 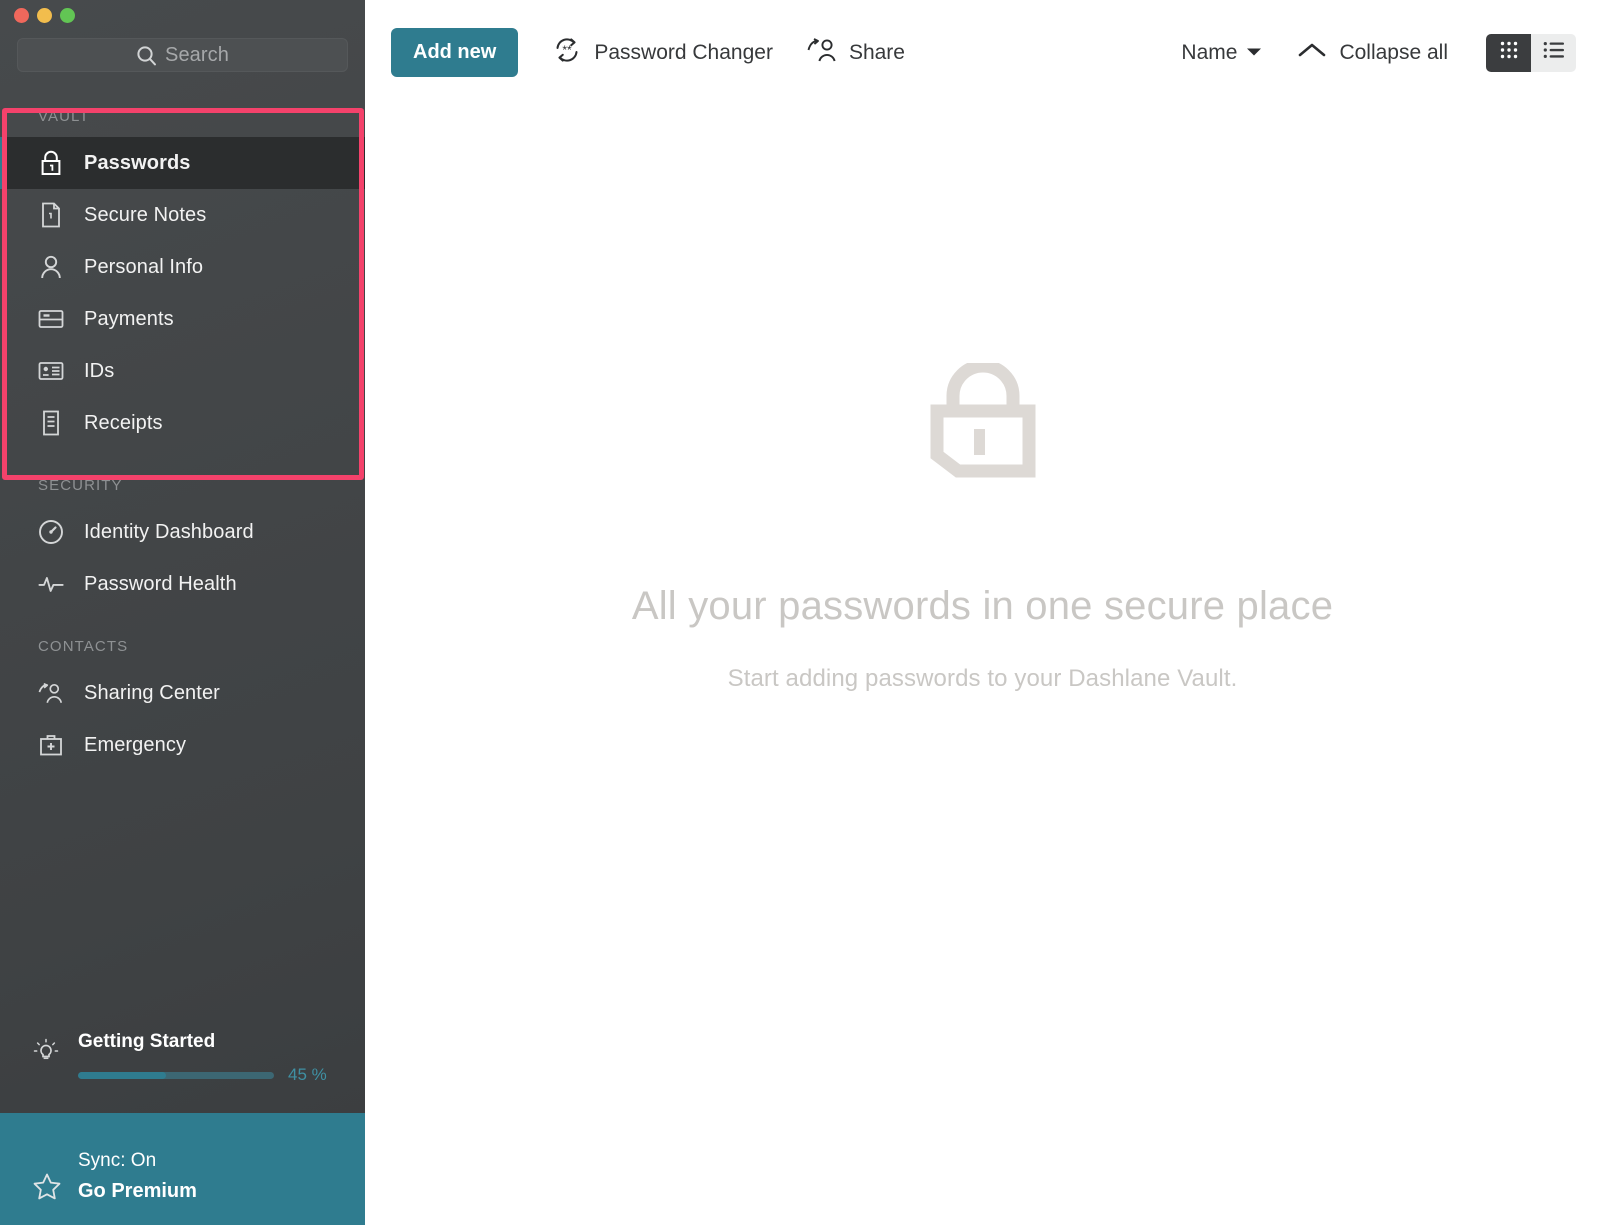 What do you see at coordinates (1254, 53) in the screenshot?
I see `chevron-down-icon` at bounding box center [1254, 53].